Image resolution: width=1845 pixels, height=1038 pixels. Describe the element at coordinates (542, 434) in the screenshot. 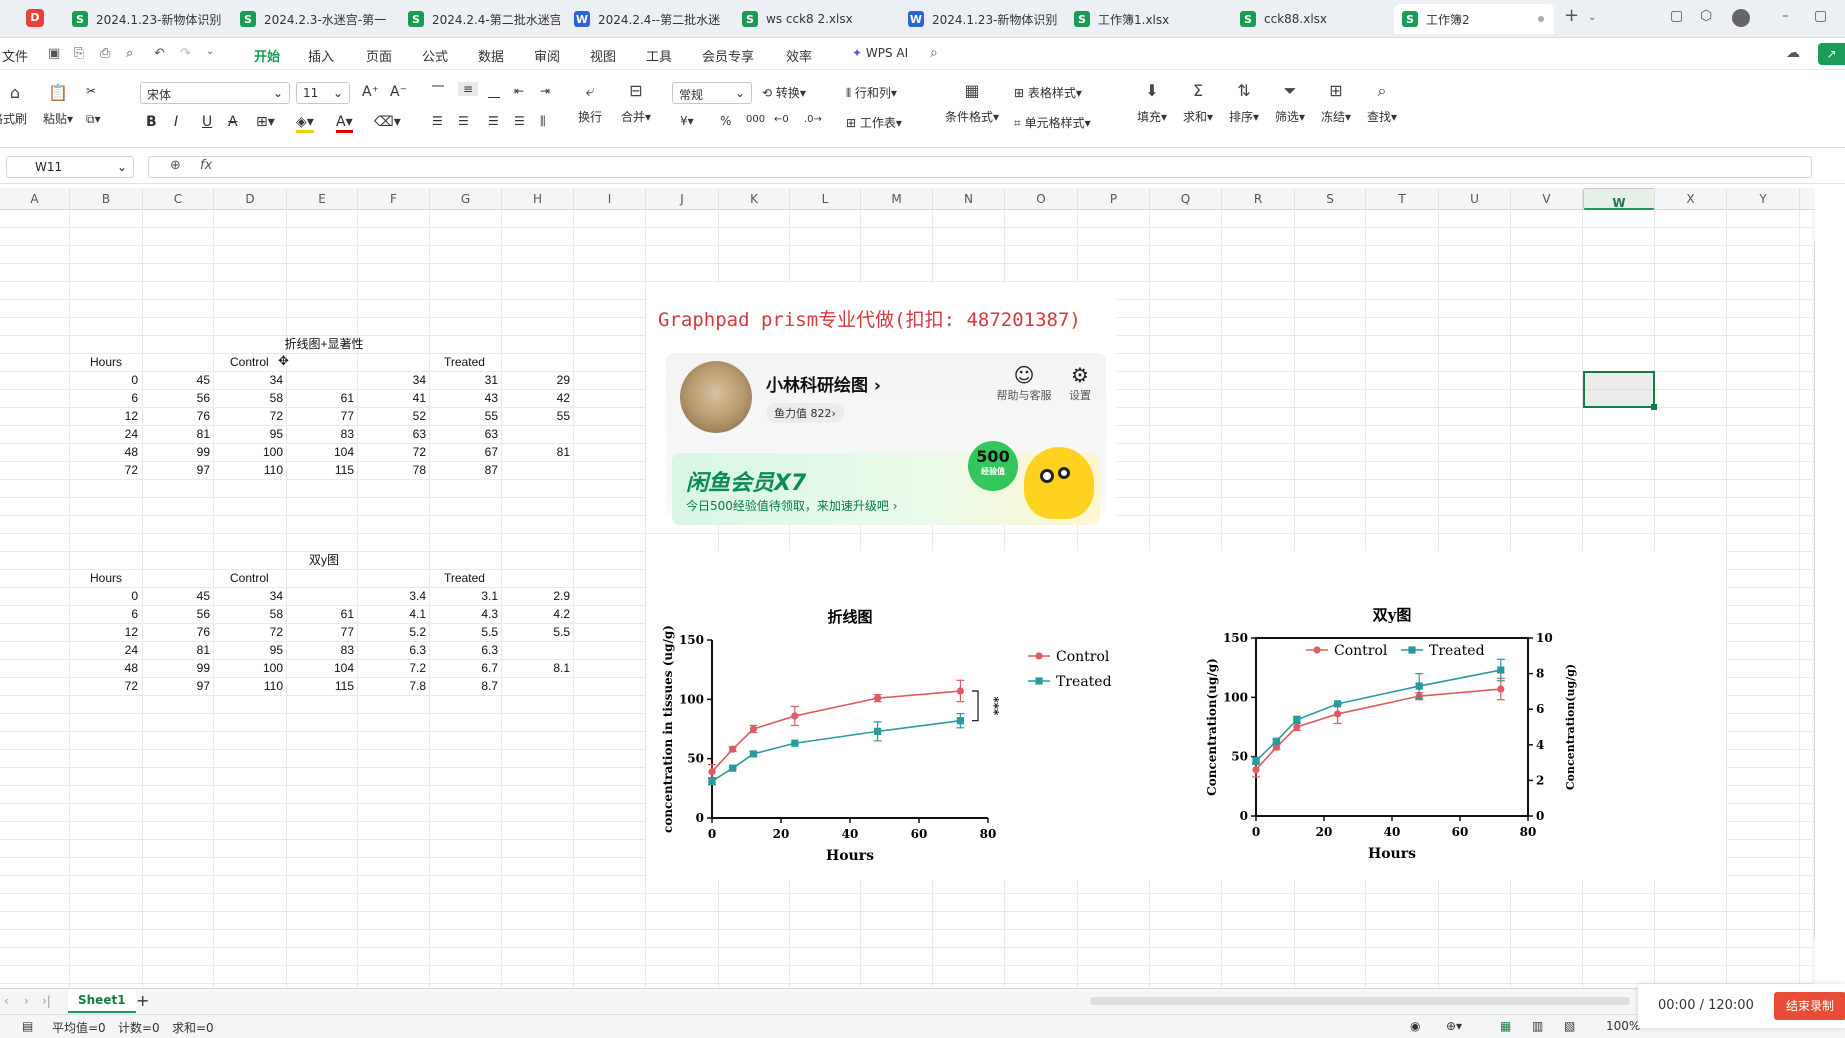

I see `table-cell` at that location.